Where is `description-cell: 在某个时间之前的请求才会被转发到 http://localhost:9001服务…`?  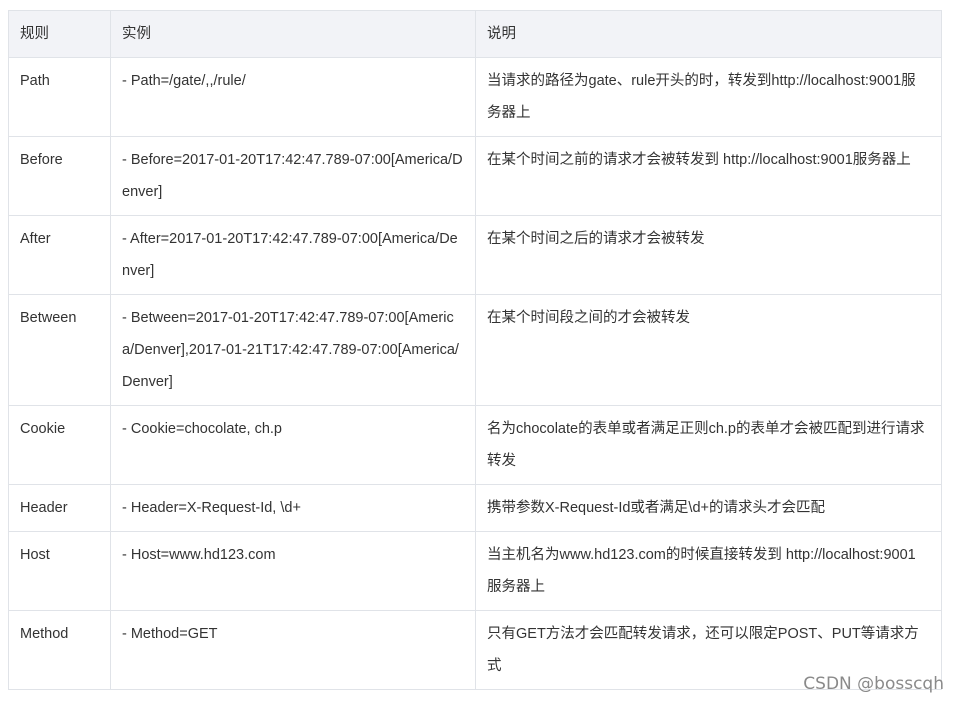 description-cell: 在某个时间之前的请求才会被转发到 http://localhost:9001服务… is located at coordinates (708, 176).